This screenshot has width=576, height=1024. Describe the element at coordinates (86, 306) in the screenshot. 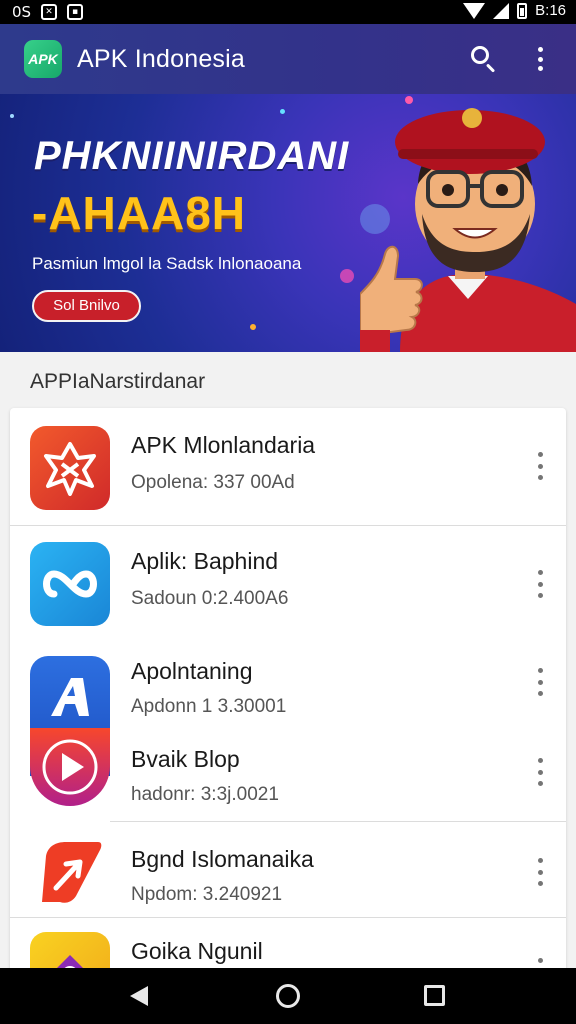

I see `banner-cta-button: Sol Bnilvo` at that location.